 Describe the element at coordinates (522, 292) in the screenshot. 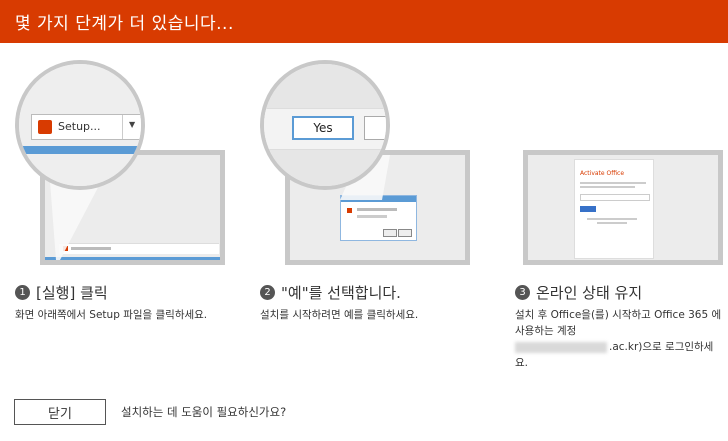

I see `step-number-badge: 3` at that location.